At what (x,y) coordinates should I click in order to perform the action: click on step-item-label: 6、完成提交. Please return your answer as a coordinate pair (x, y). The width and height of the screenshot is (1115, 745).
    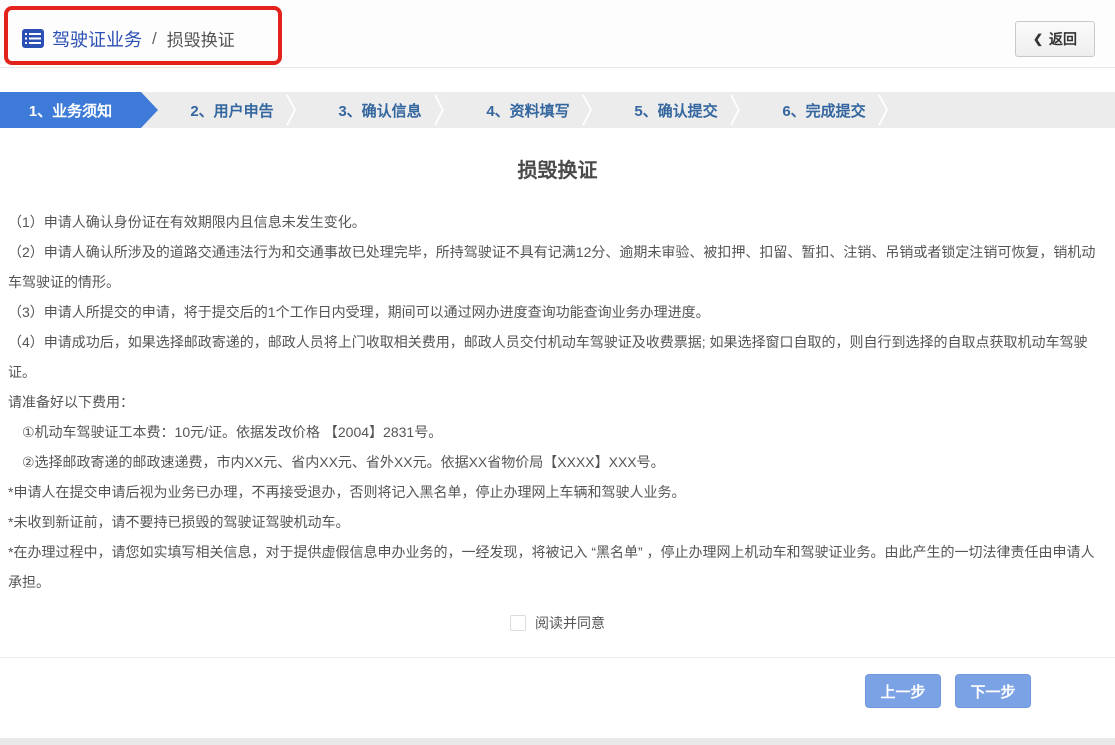
    Looking at the image, I should click on (824, 111).